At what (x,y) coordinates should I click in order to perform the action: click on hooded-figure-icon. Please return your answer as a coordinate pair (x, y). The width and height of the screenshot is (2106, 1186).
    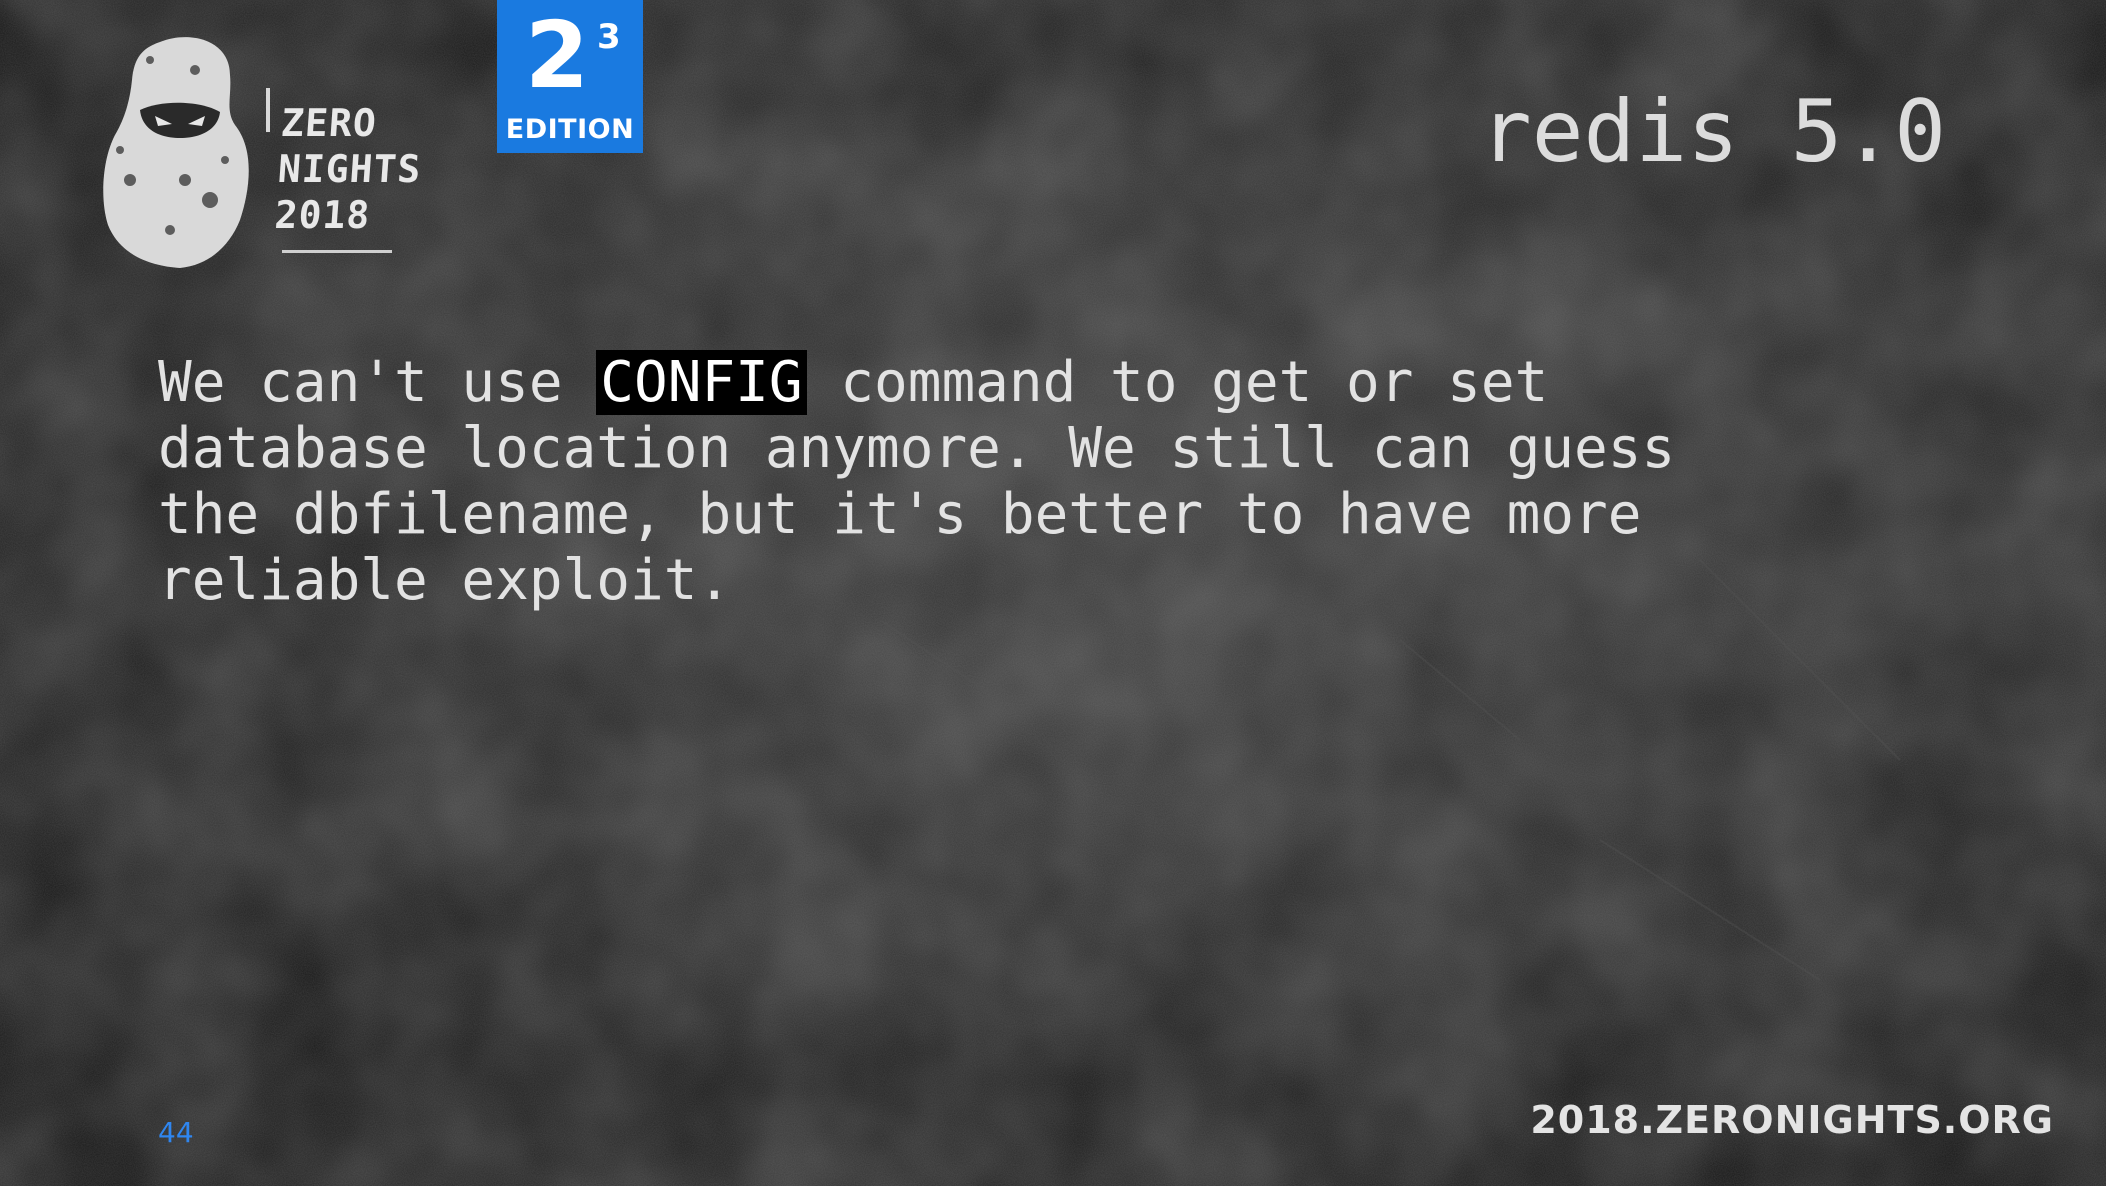
    Looking at the image, I should click on (176, 152).